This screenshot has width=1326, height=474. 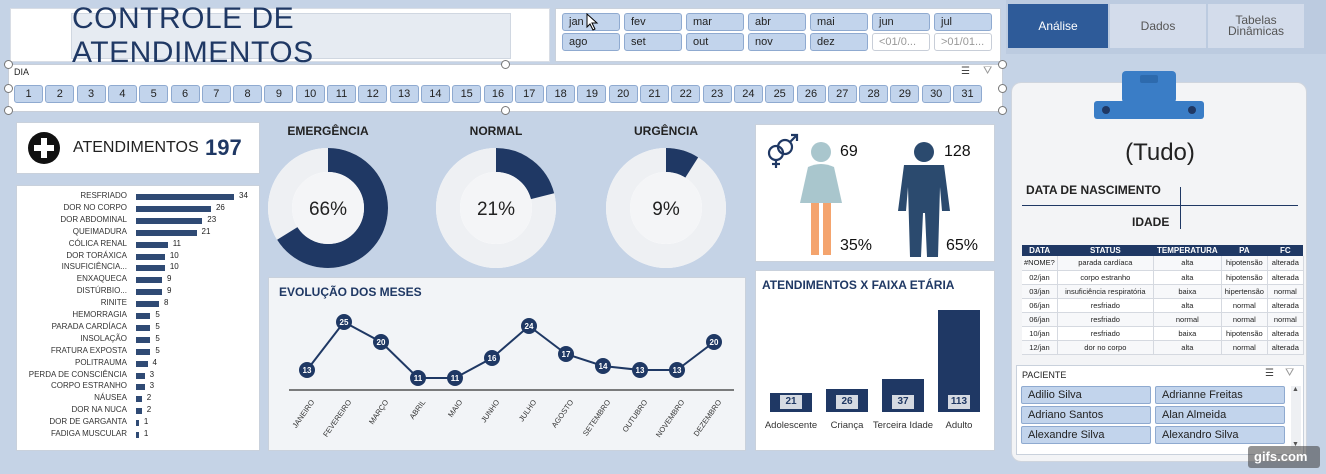 What do you see at coordinates (811, 94) in the screenshot?
I see `day-button-26: 26` at bounding box center [811, 94].